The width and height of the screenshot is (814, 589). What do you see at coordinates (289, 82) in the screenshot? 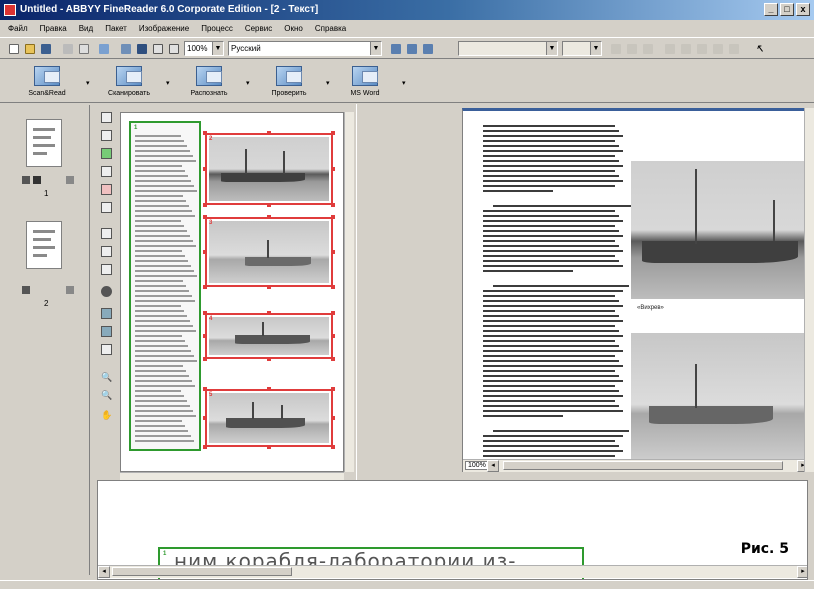
I see `check-spelling-button: Проверить` at bounding box center [289, 82].